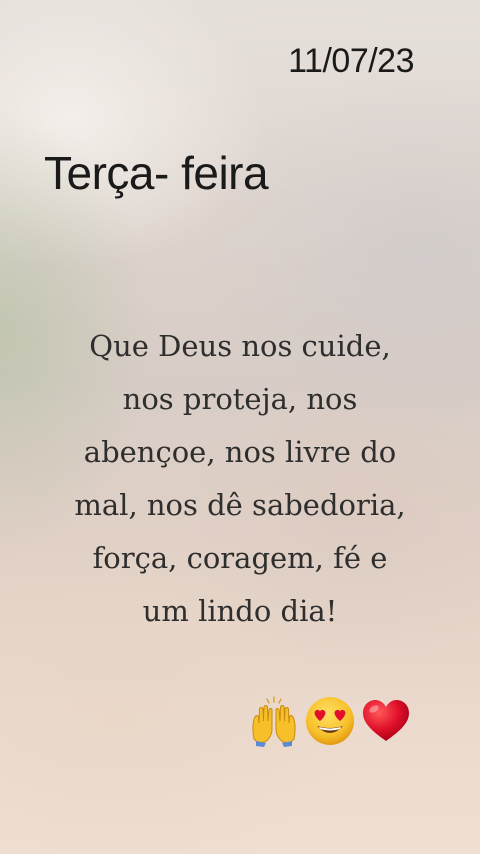 The width and height of the screenshot is (480, 854). Describe the element at coordinates (240, 505) in the screenshot. I see `message-line: mal, nos dê sabedoria,` at that location.